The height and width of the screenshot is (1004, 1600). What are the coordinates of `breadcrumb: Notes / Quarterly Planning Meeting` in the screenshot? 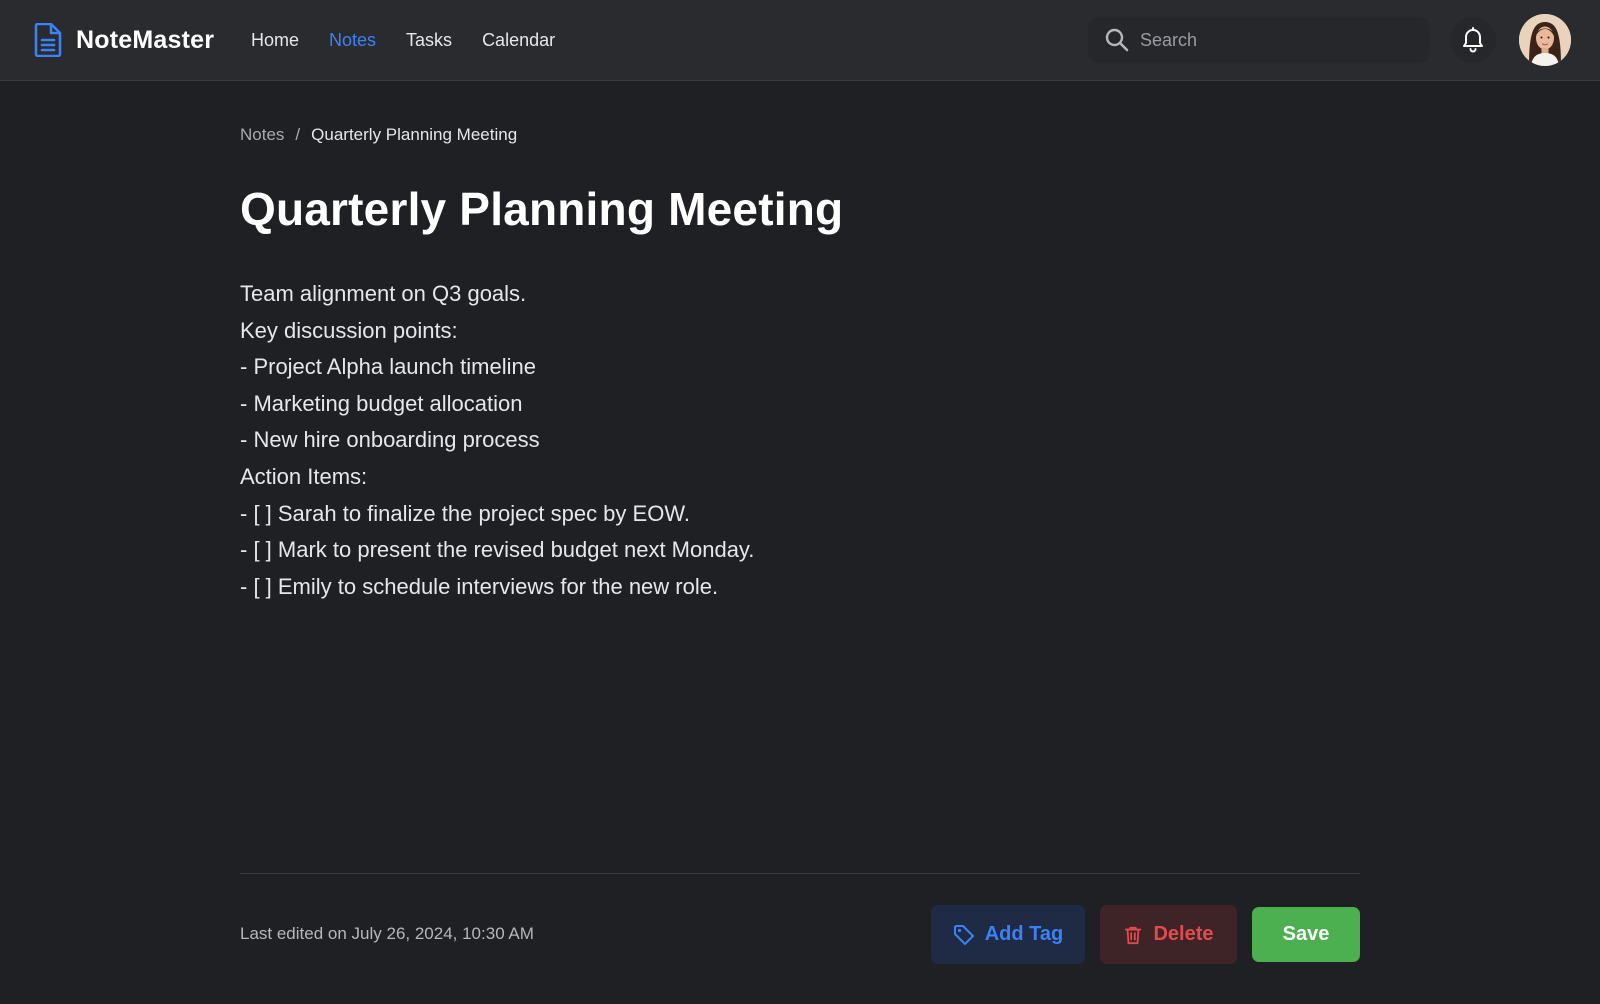 It's located at (378, 135).